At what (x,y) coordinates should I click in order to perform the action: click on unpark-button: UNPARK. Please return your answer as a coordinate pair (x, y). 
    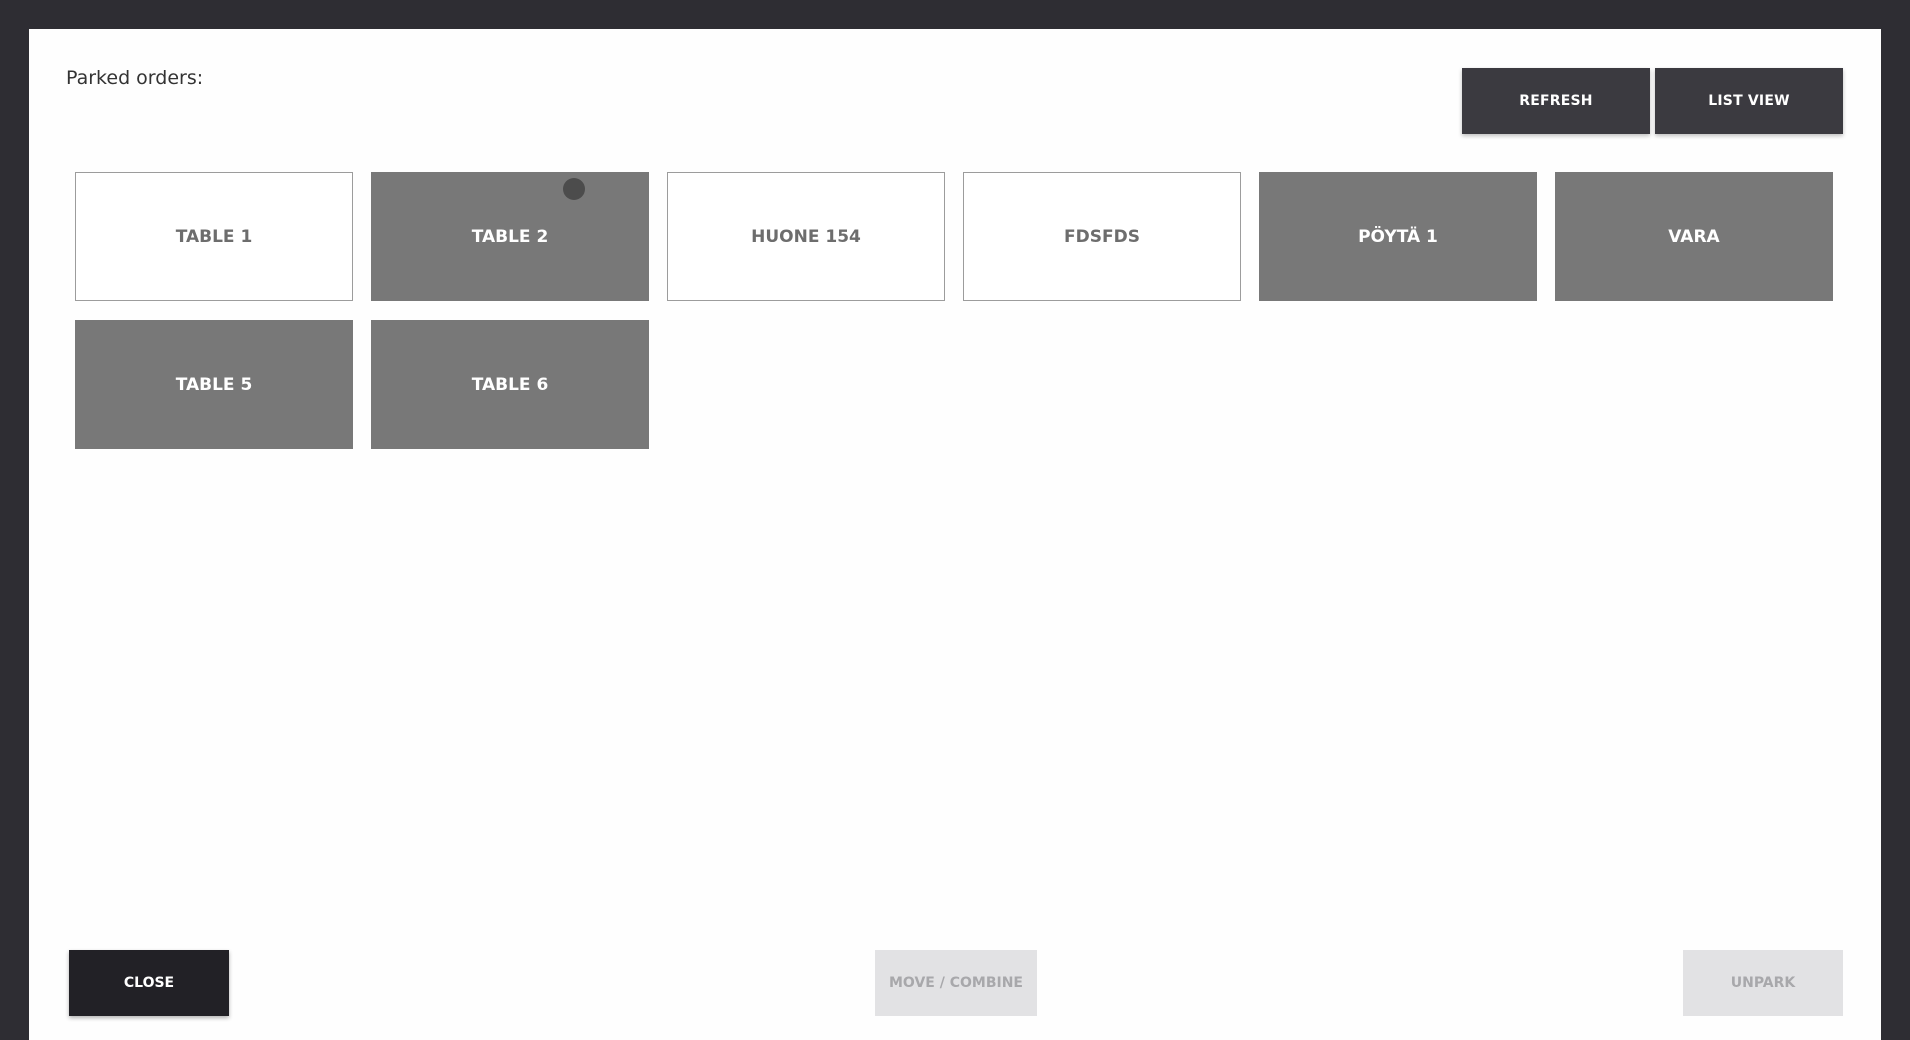
    Looking at the image, I should click on (1763, 983).